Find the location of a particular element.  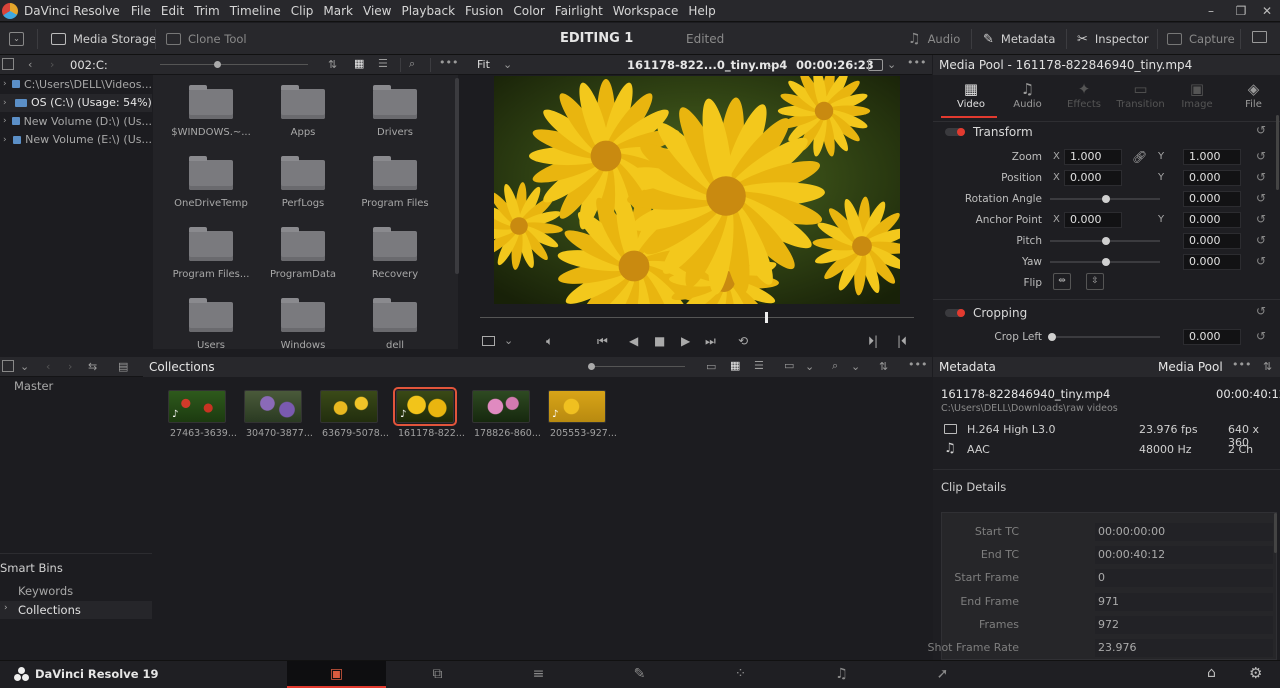

zoom-select: Fit is located at coordinates (483, 65).